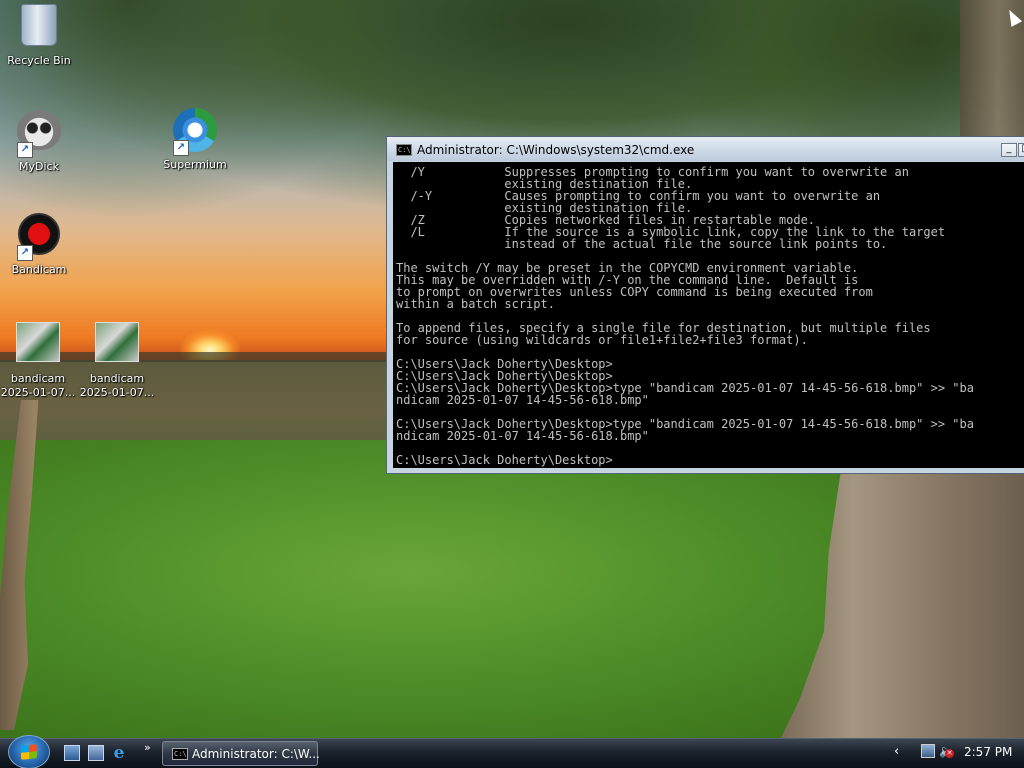 The height and width of the screenshot is (768, 1024). I want to click on desktop-icon-label: Bandicam, so click(39, 269).